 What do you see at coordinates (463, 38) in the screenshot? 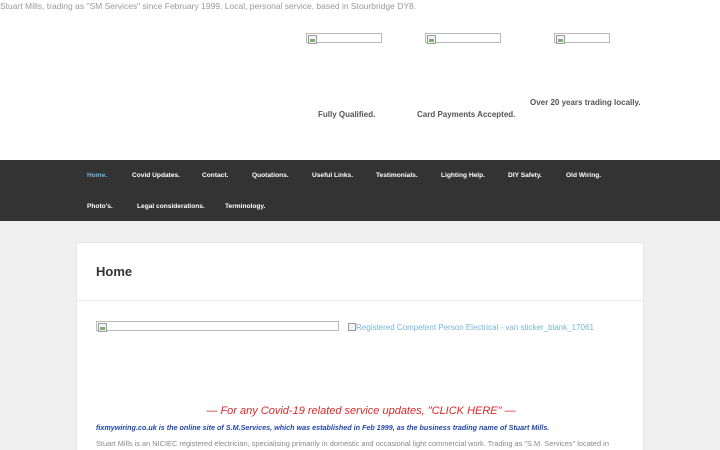
I see `feature-image-card-payments` at bounding box center [463, 38].